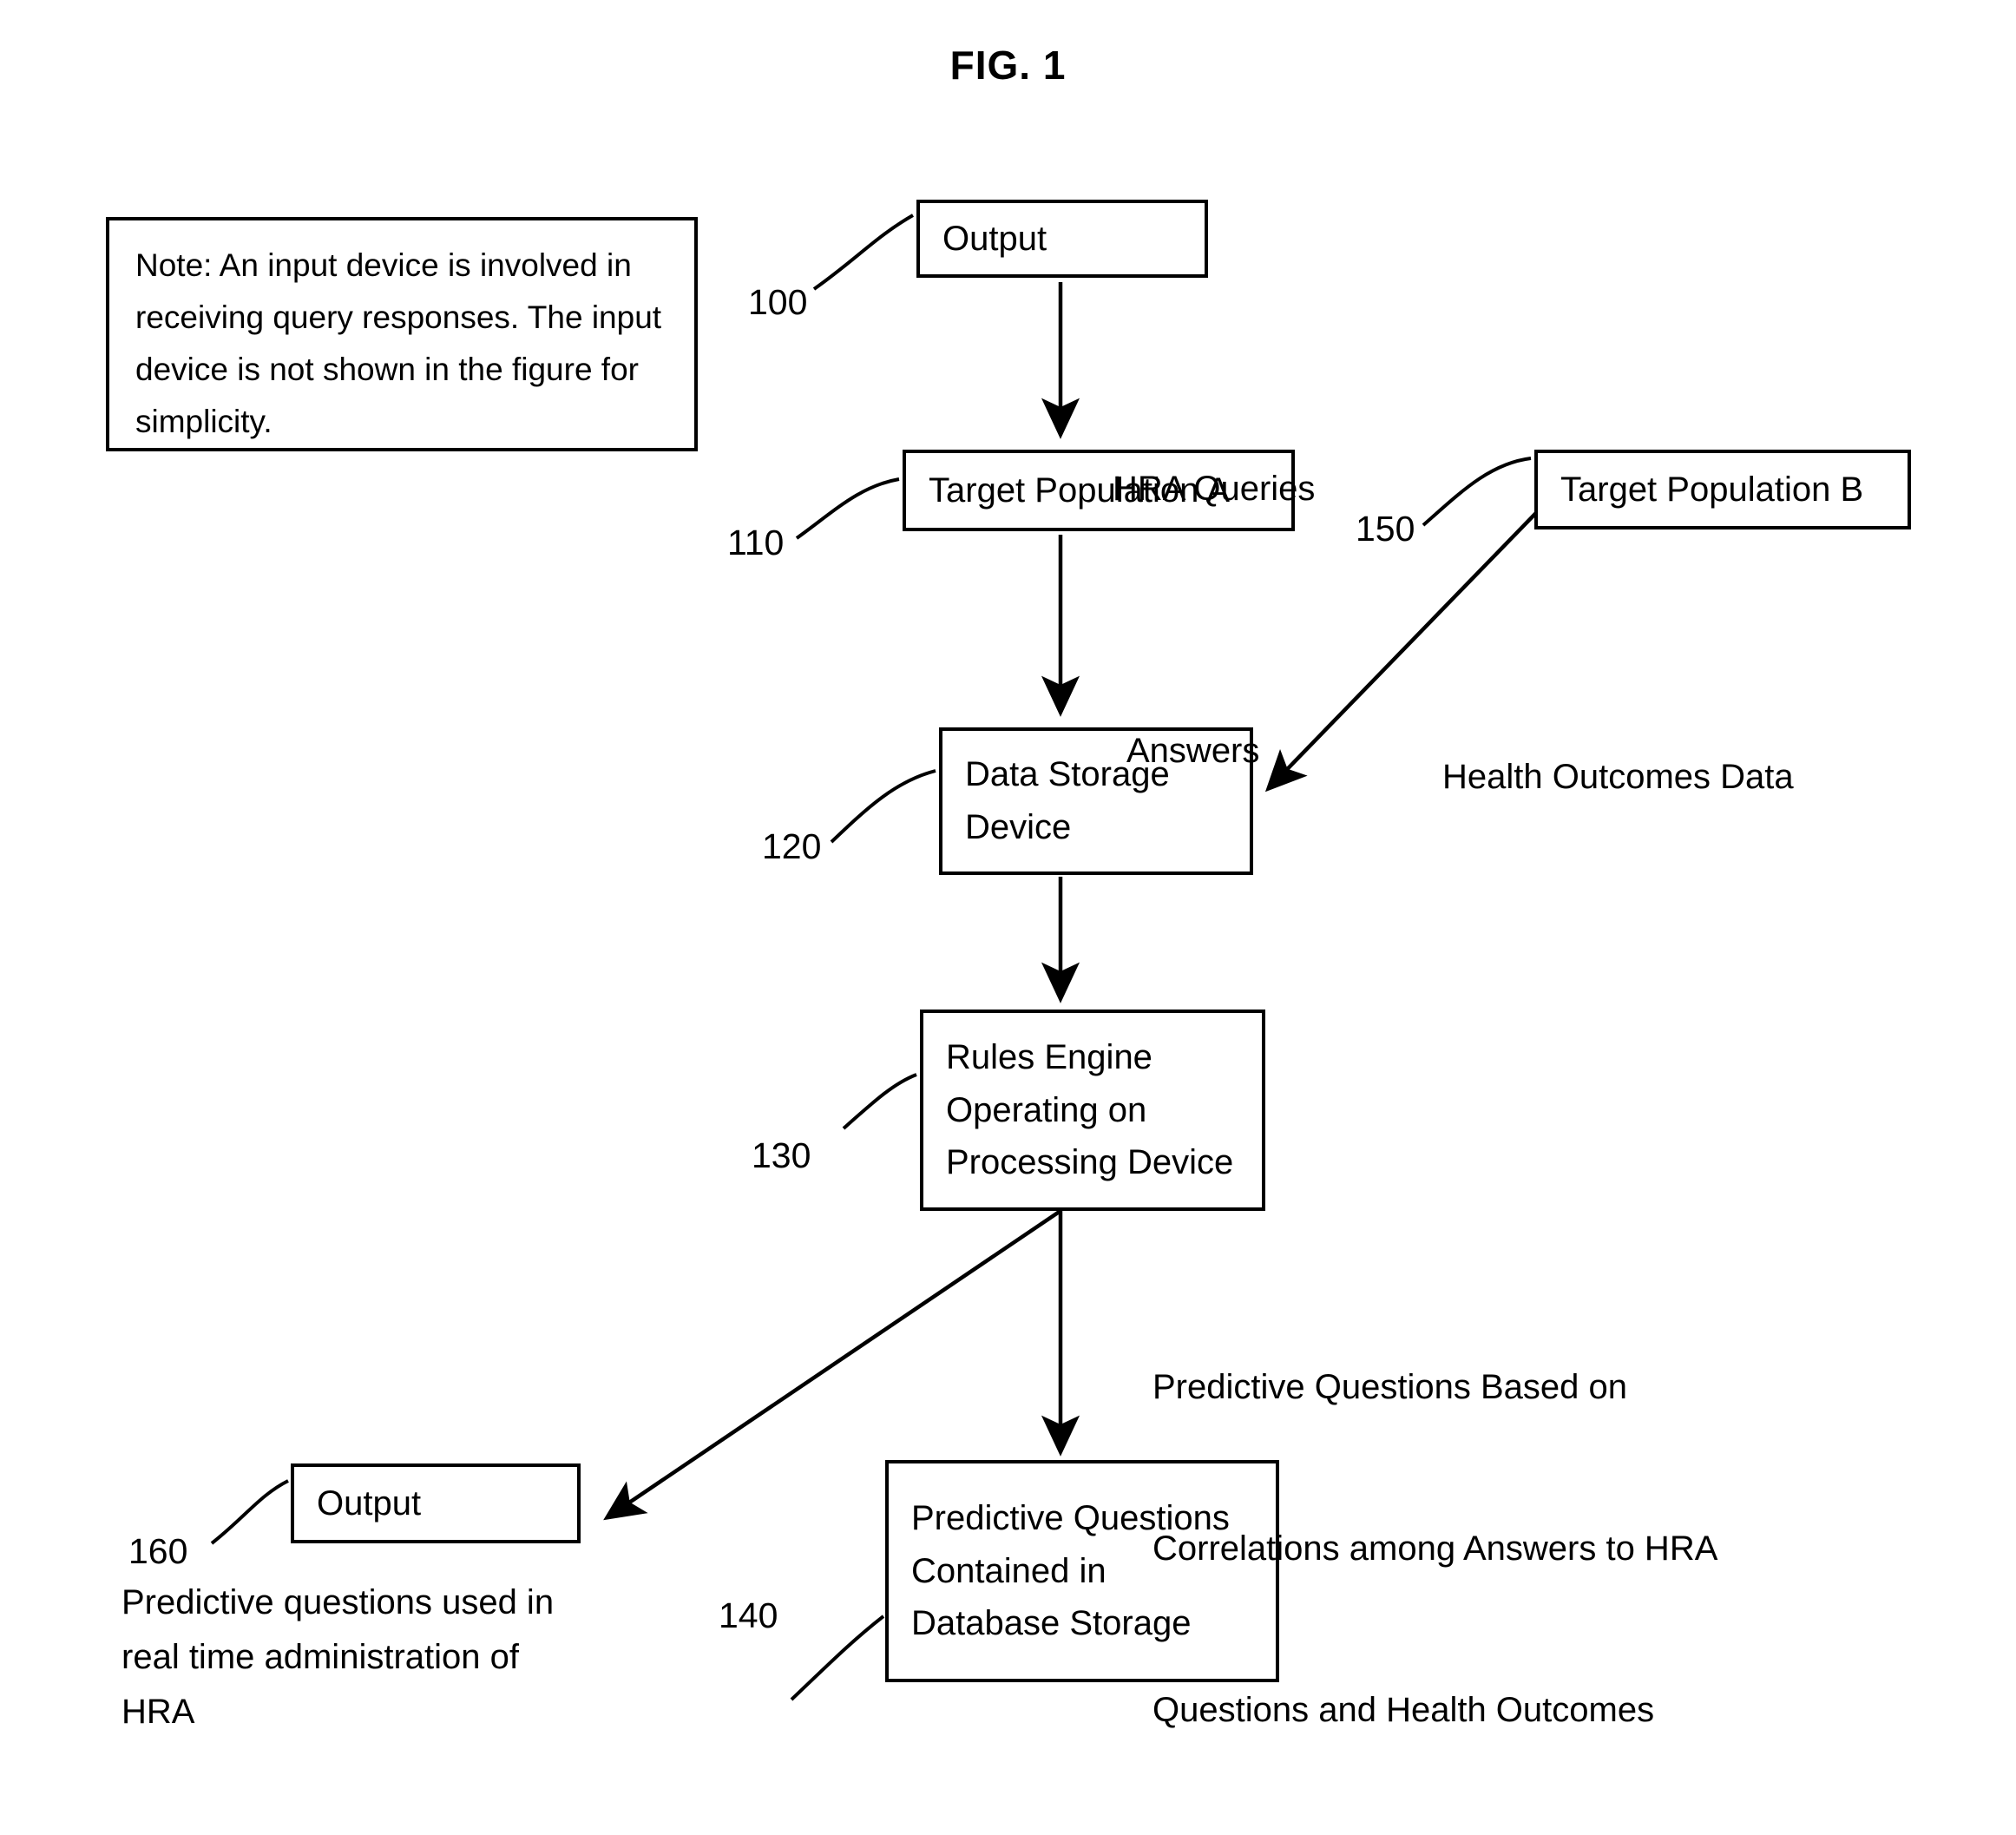 This screenshot has width=2016, height=1835. What do you see at coordinates (756, 542) in the screenshot?
I see `reference-numeral-110: 110` at bounding box center [756, 542].